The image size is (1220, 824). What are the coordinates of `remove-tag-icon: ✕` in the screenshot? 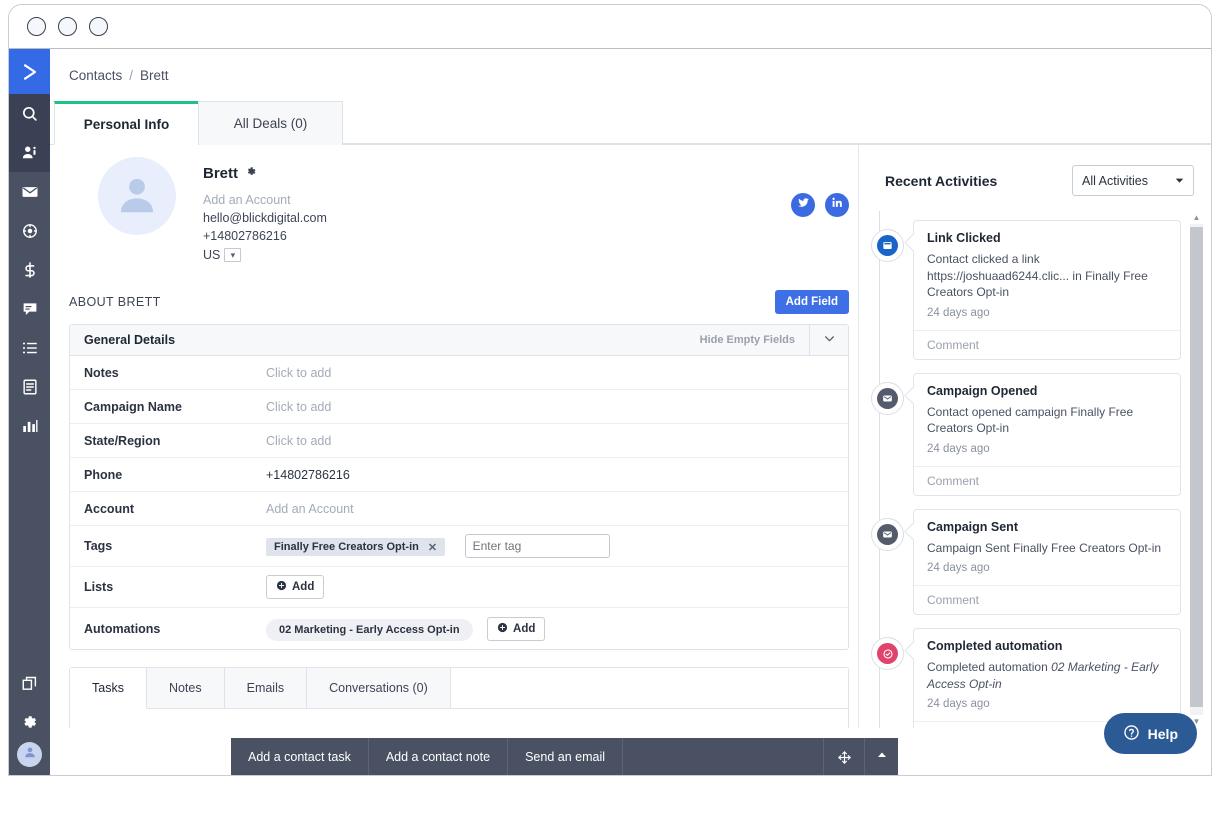 It's located at (432, 547).